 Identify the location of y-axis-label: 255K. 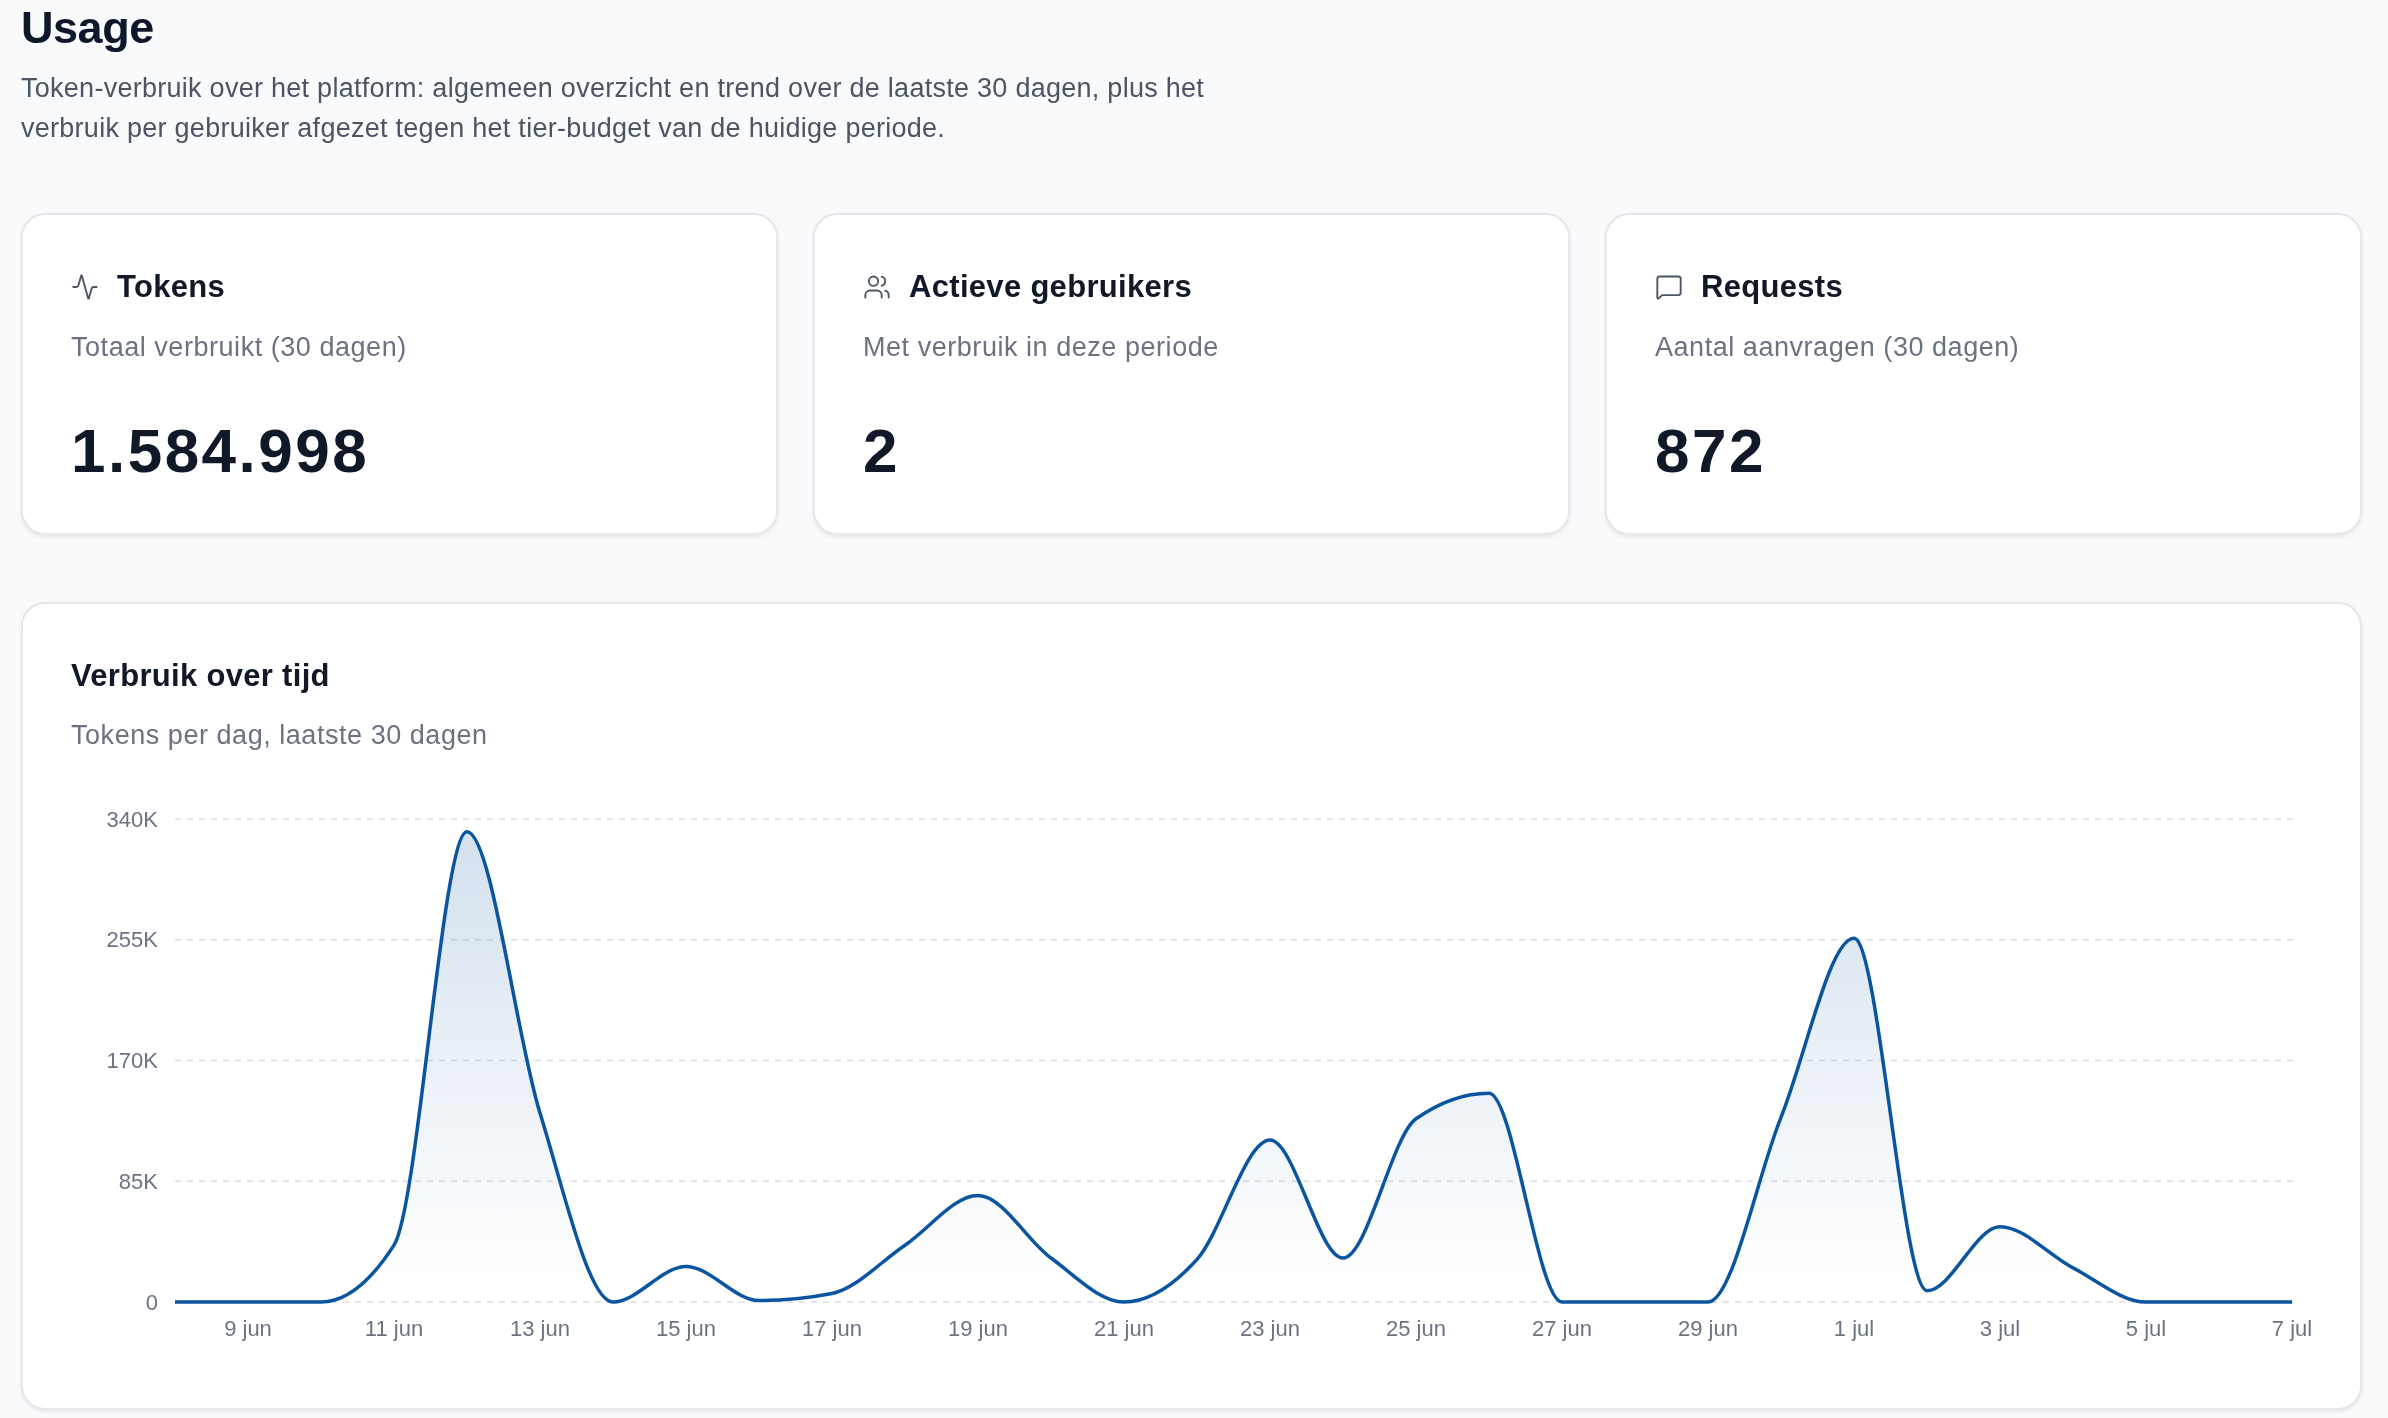
(132, 940).